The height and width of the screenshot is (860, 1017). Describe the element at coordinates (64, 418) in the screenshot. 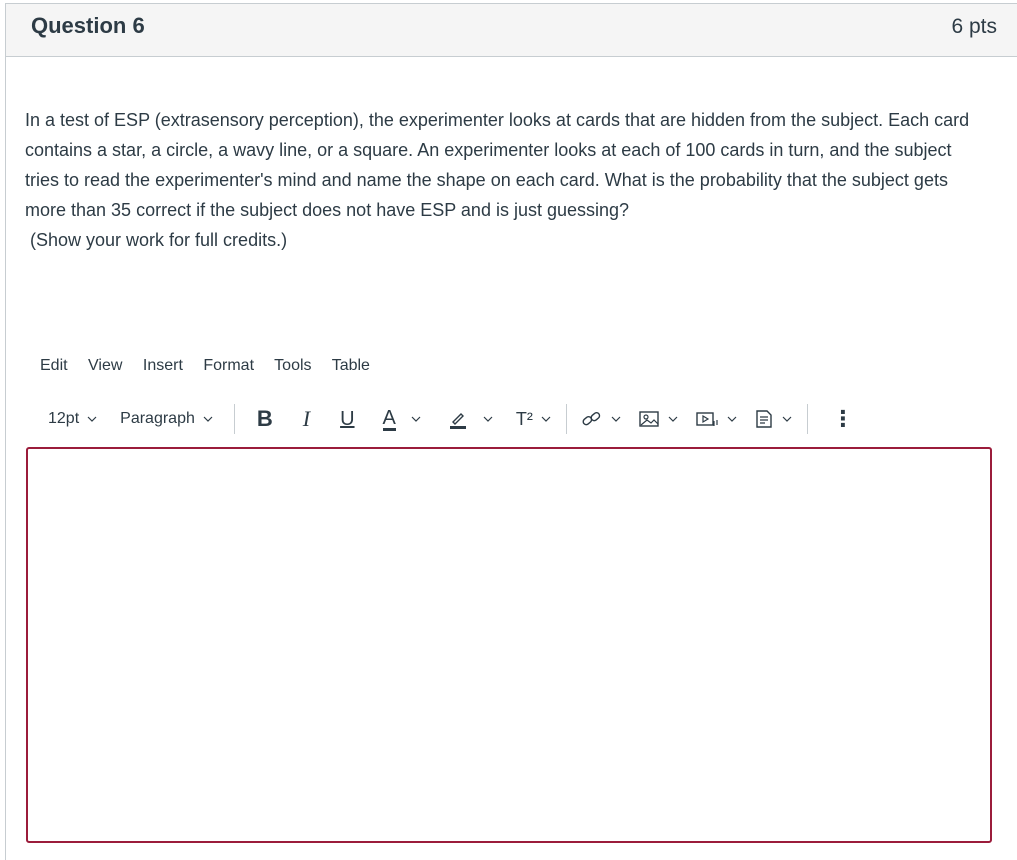

I see `font-size-value: 12pt` at that location.